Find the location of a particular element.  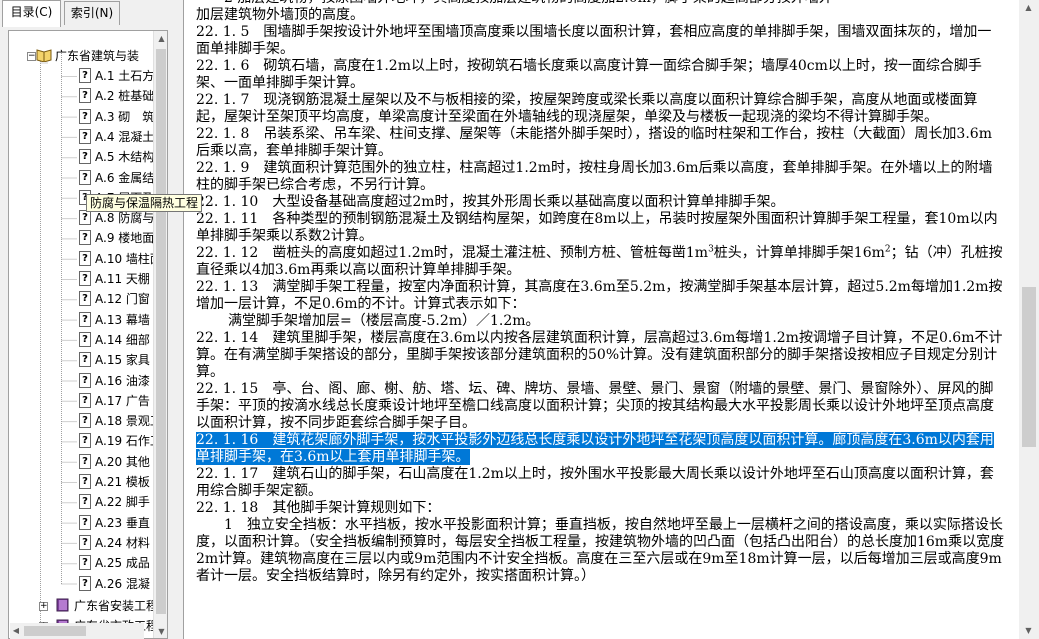

tree-item-label: 砌 筑 is located at coordinates (135, 116).